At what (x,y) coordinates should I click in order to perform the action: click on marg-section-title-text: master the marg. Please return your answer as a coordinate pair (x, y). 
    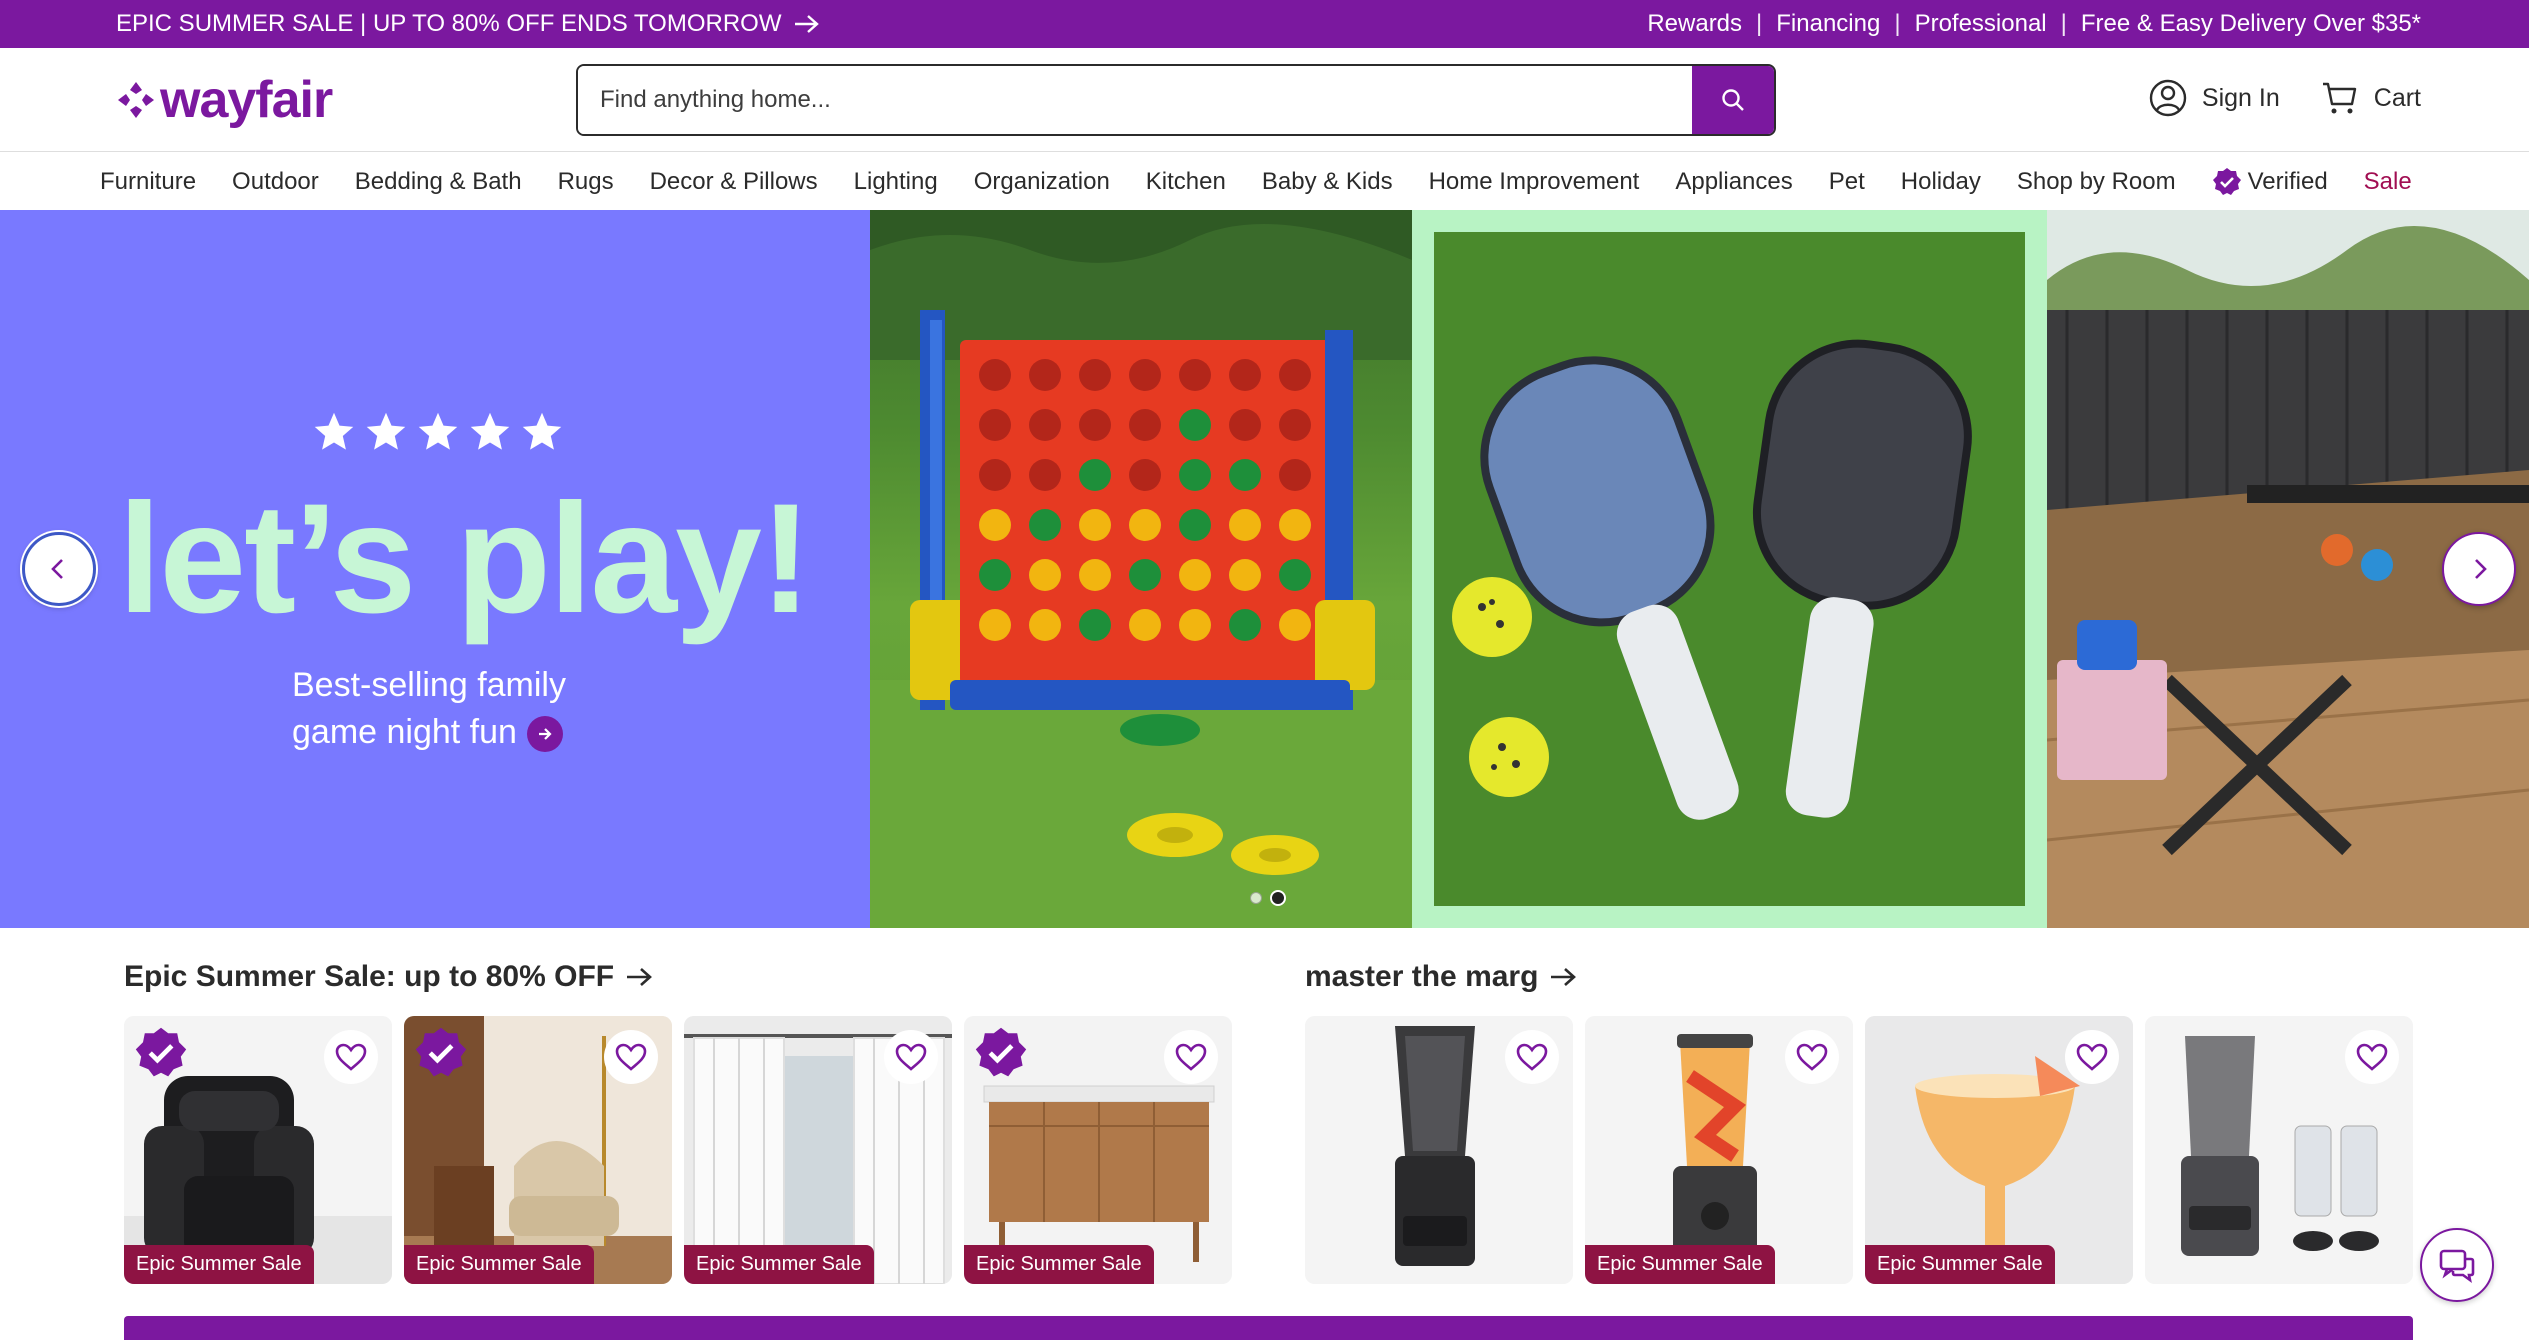
    Looking at the image, I should click on (1422, 976).